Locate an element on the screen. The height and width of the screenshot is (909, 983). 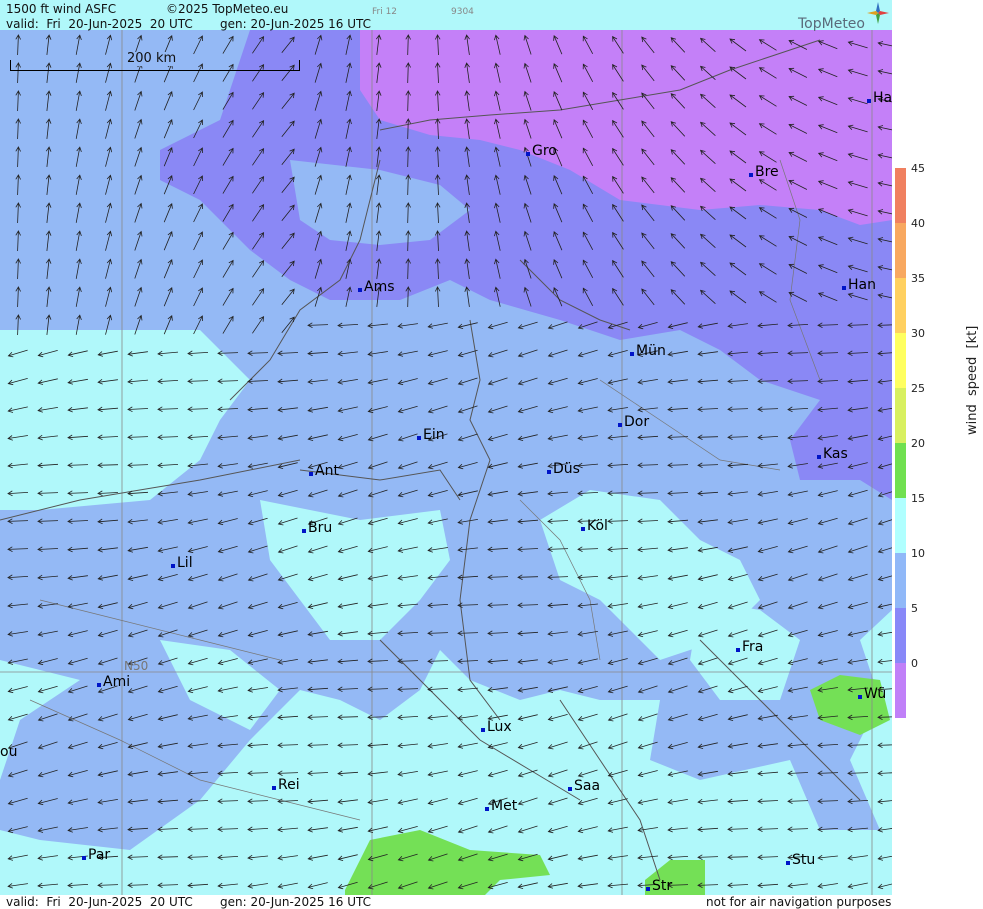
disclaimer: not for air navigation purposes is located at coordinates (799, 902).